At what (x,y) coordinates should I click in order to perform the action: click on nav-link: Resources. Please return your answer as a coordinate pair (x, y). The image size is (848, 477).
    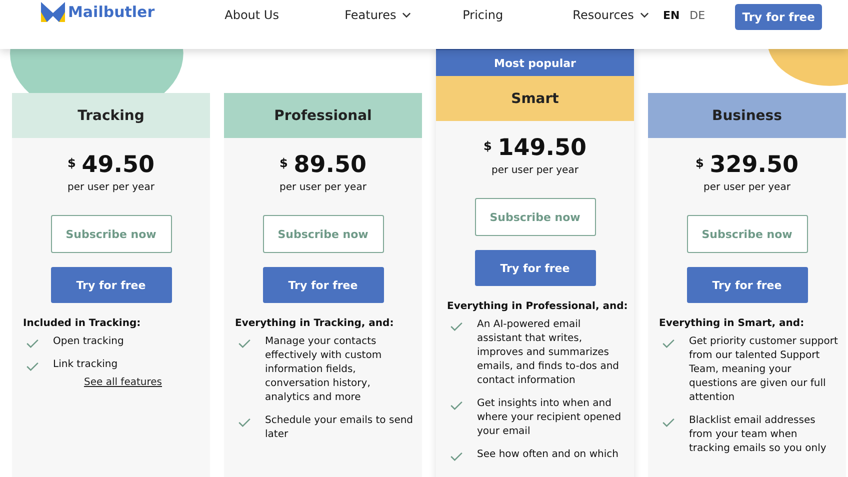
    Looking at the image, I should click on (610, 15).